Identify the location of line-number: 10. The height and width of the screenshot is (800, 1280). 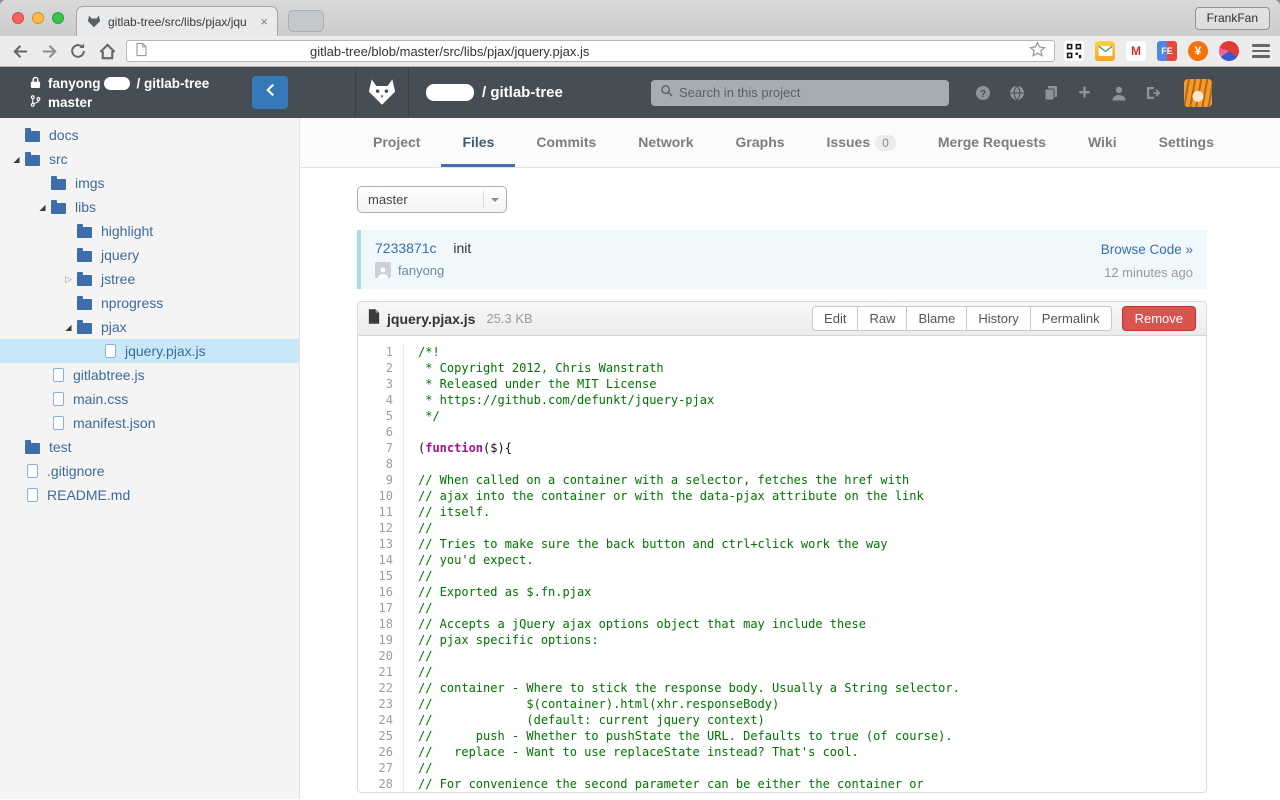
(381, 496).